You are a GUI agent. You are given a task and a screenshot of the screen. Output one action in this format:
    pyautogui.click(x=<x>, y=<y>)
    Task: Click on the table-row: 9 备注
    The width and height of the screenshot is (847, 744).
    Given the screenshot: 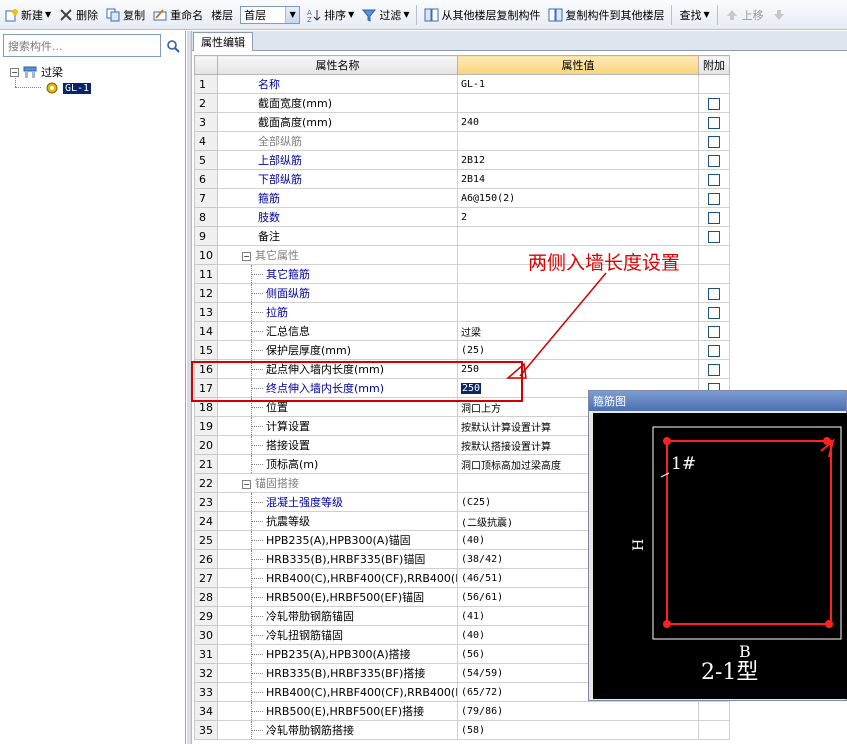 What is the action you would take?
    pyautogui.click(x=462, y=236)
    